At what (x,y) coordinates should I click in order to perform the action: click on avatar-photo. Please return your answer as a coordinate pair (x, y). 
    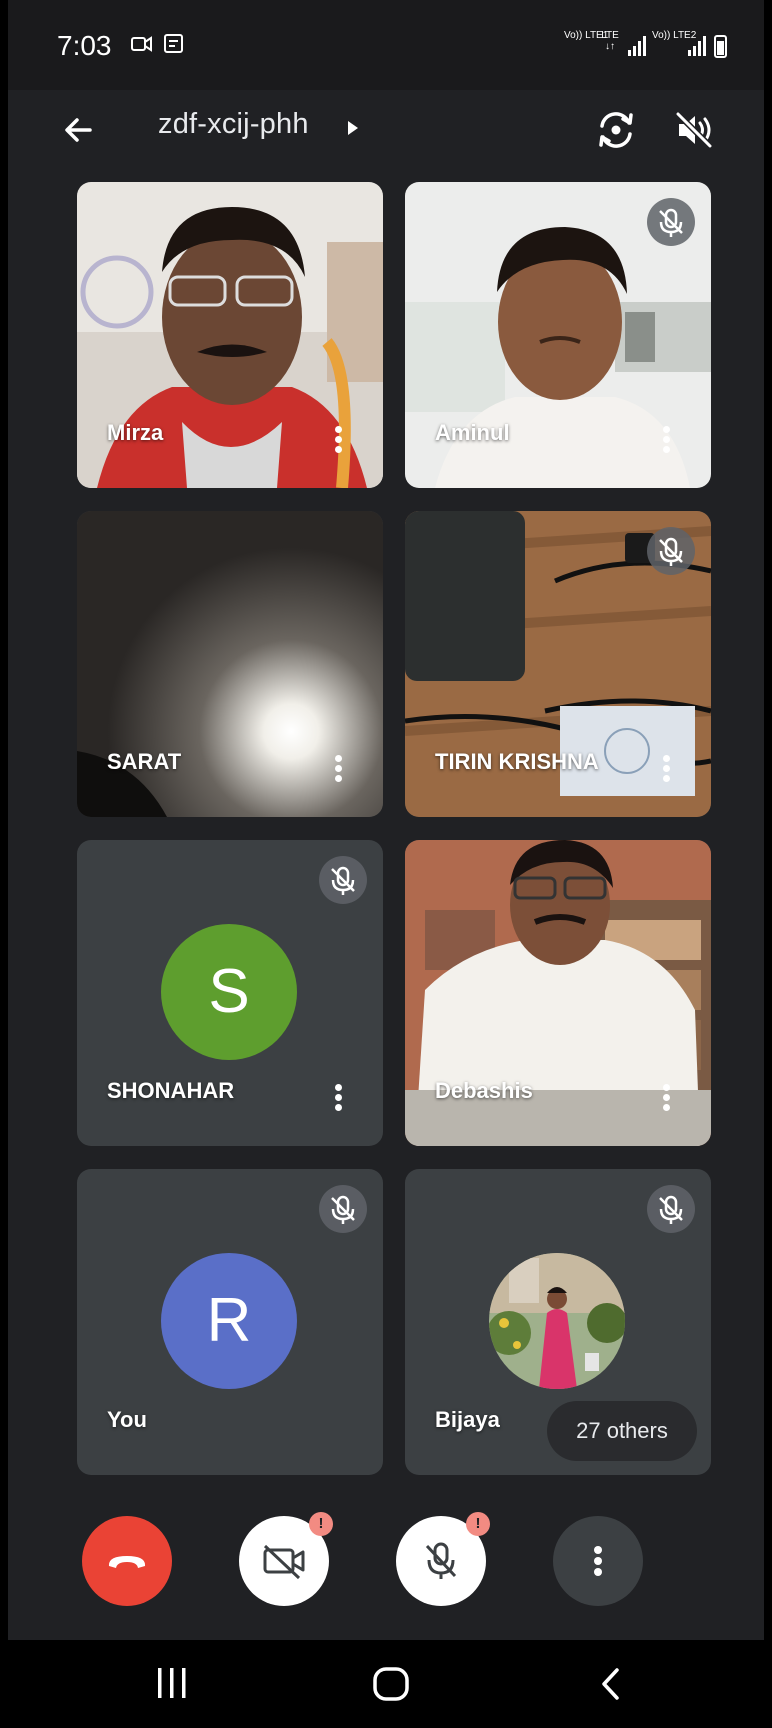
    Looking at the image, I should click on (557, 1321).